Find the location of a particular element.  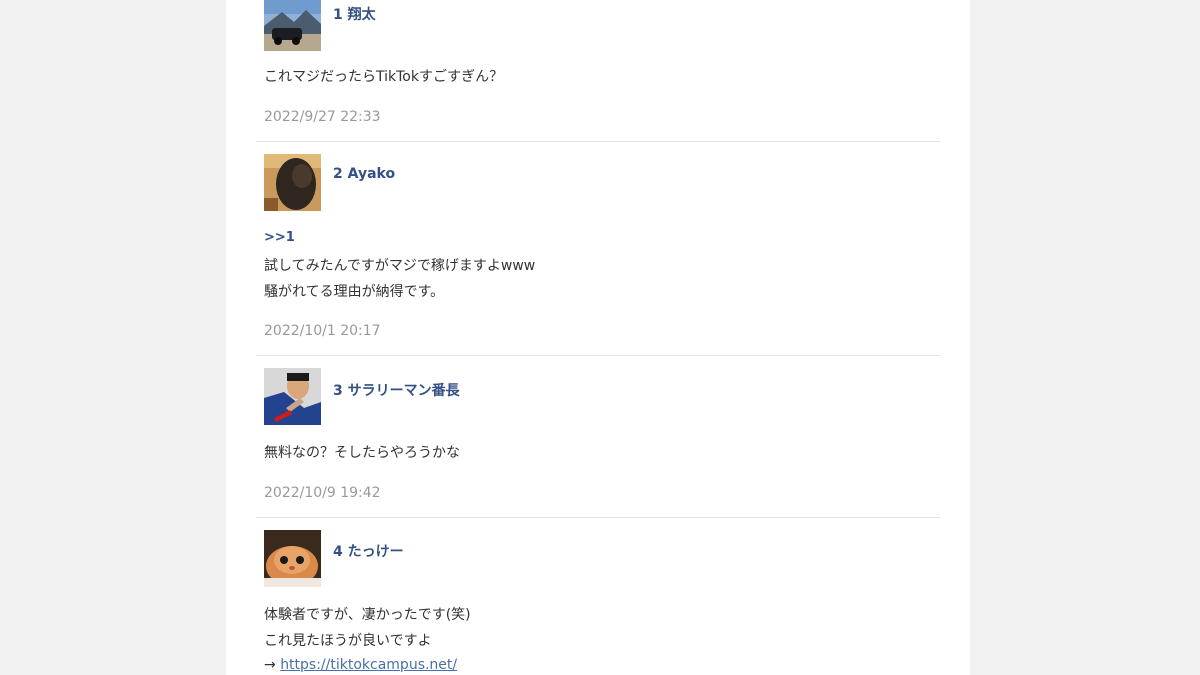

commenter-name-text: たっけー is located at coordinates (375, 552).